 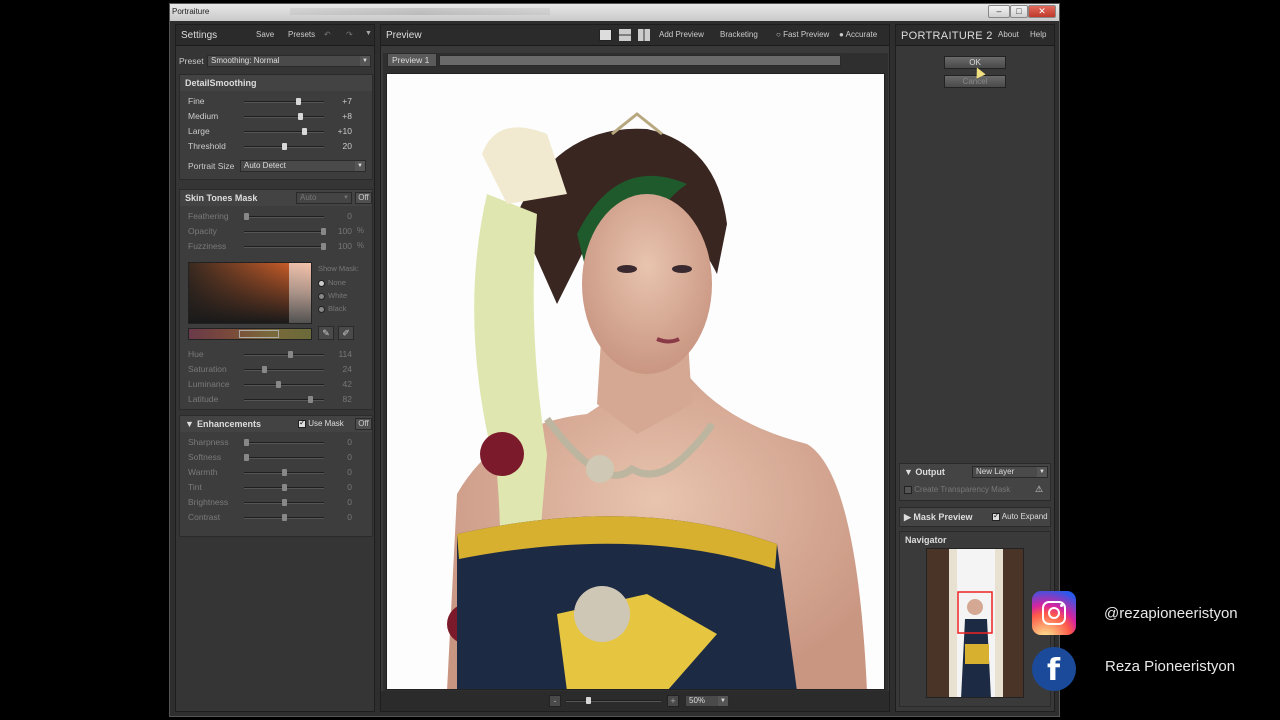 What do you see at coordinates (681, 34) in the screenshot?
I see `add-preview-button: Add Preview` at bounding box center [681, 34].